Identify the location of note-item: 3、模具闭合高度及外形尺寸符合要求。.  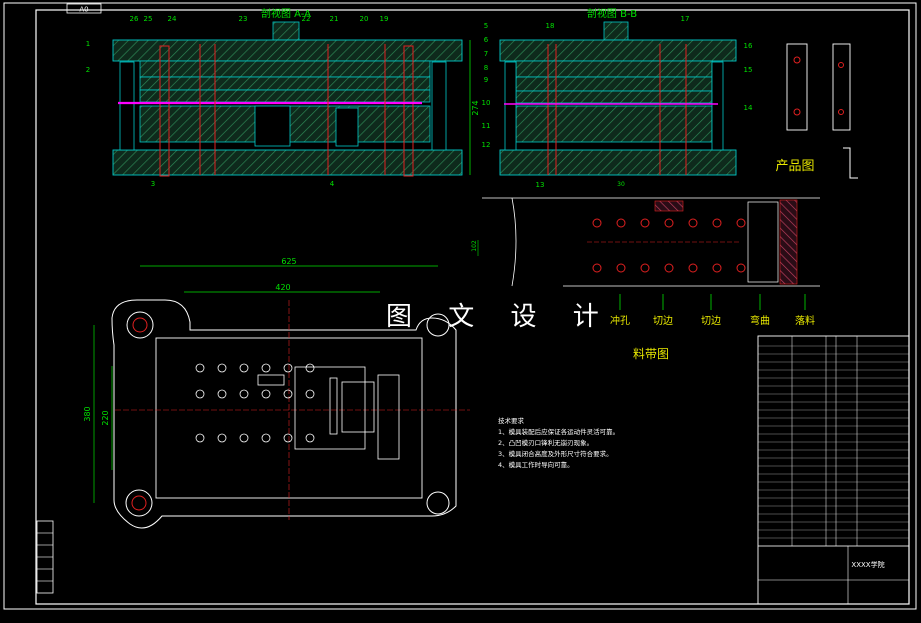
(555, 454).